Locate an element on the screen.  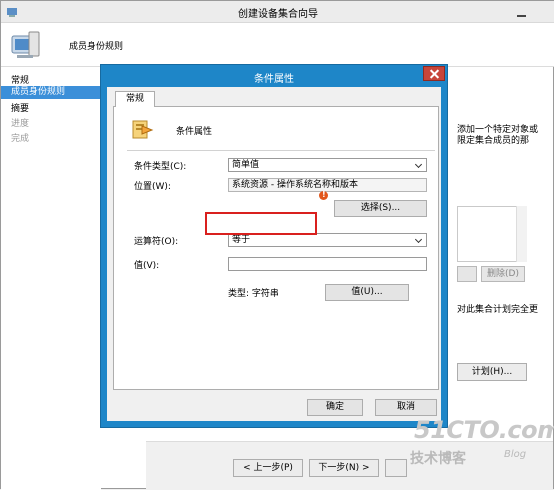
nav-item-completion: 完成 is located at coordinates (20, 139).